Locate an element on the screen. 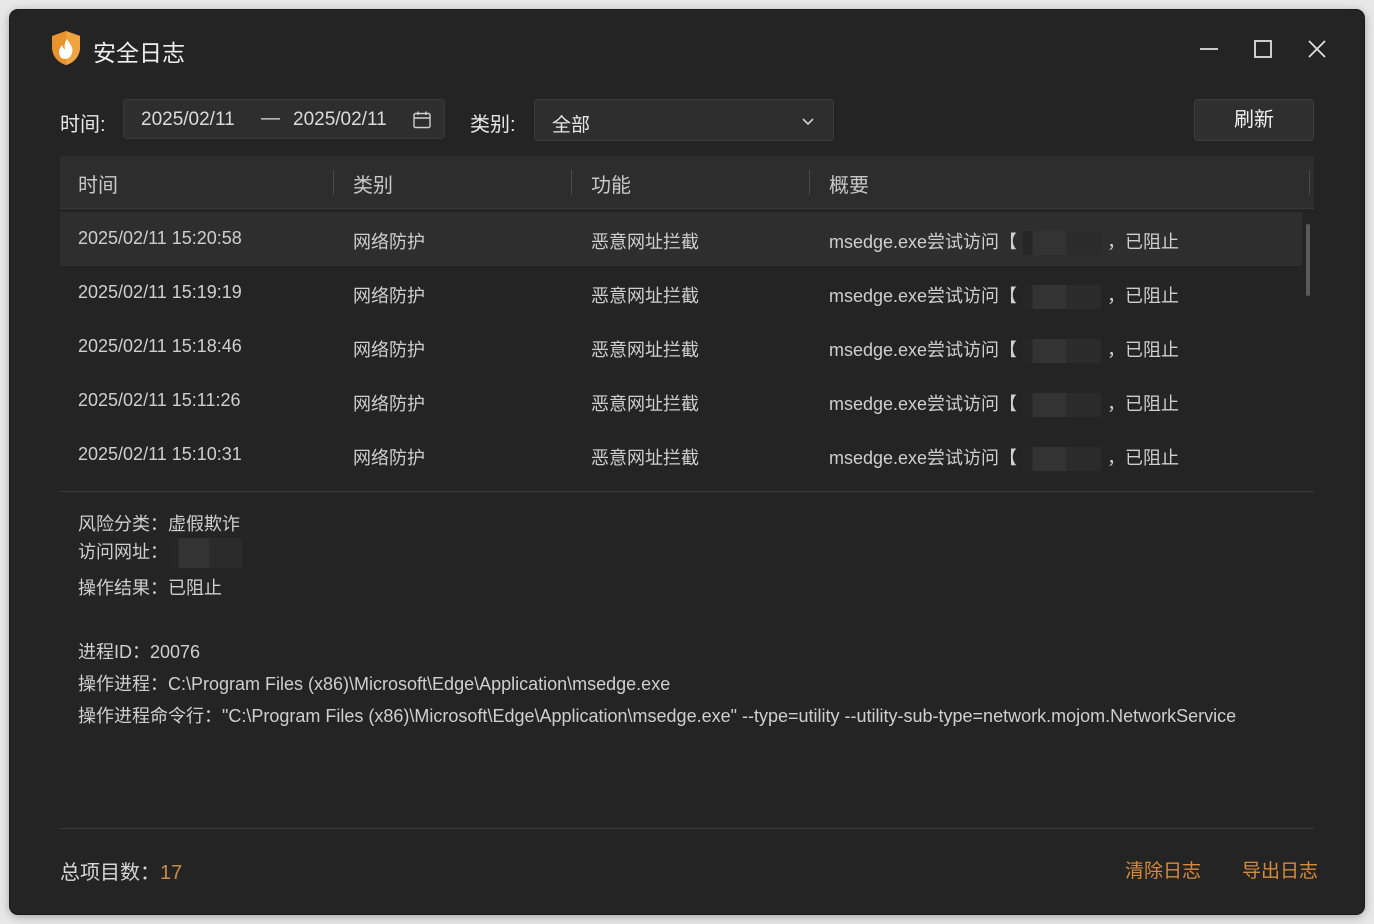  category-filter-label: 类别: is located at coordinates (493, 125).